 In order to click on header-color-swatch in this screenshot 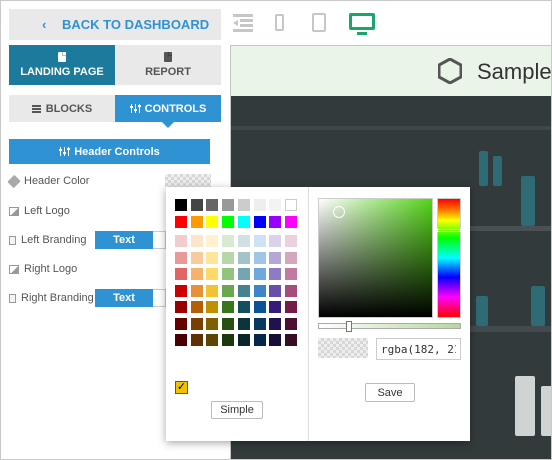, I will do `click(188, 181)`.